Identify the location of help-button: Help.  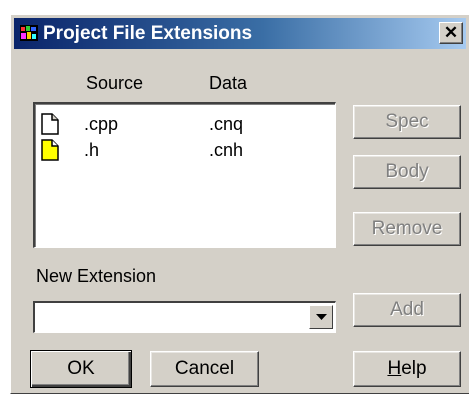
(407, 369).